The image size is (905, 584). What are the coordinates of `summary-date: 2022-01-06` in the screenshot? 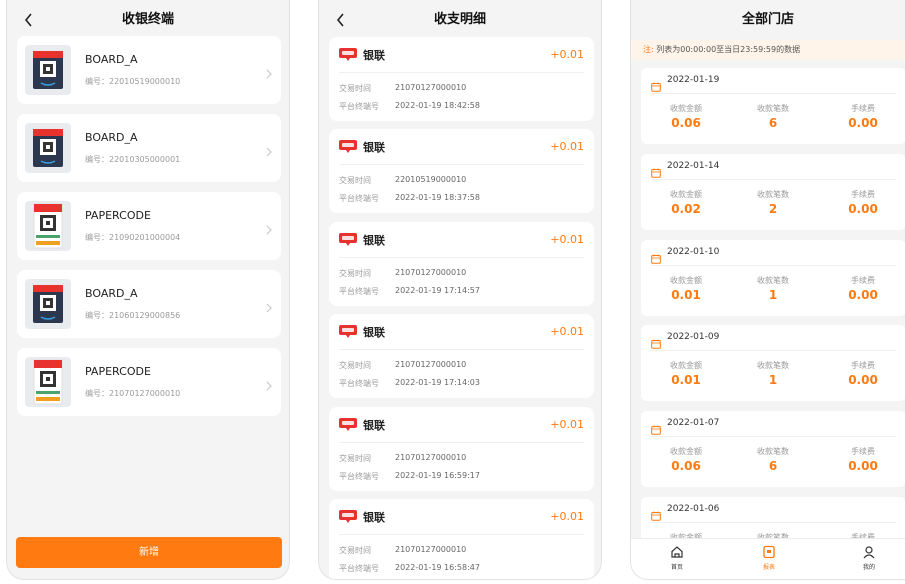 It's located at (693, 509).